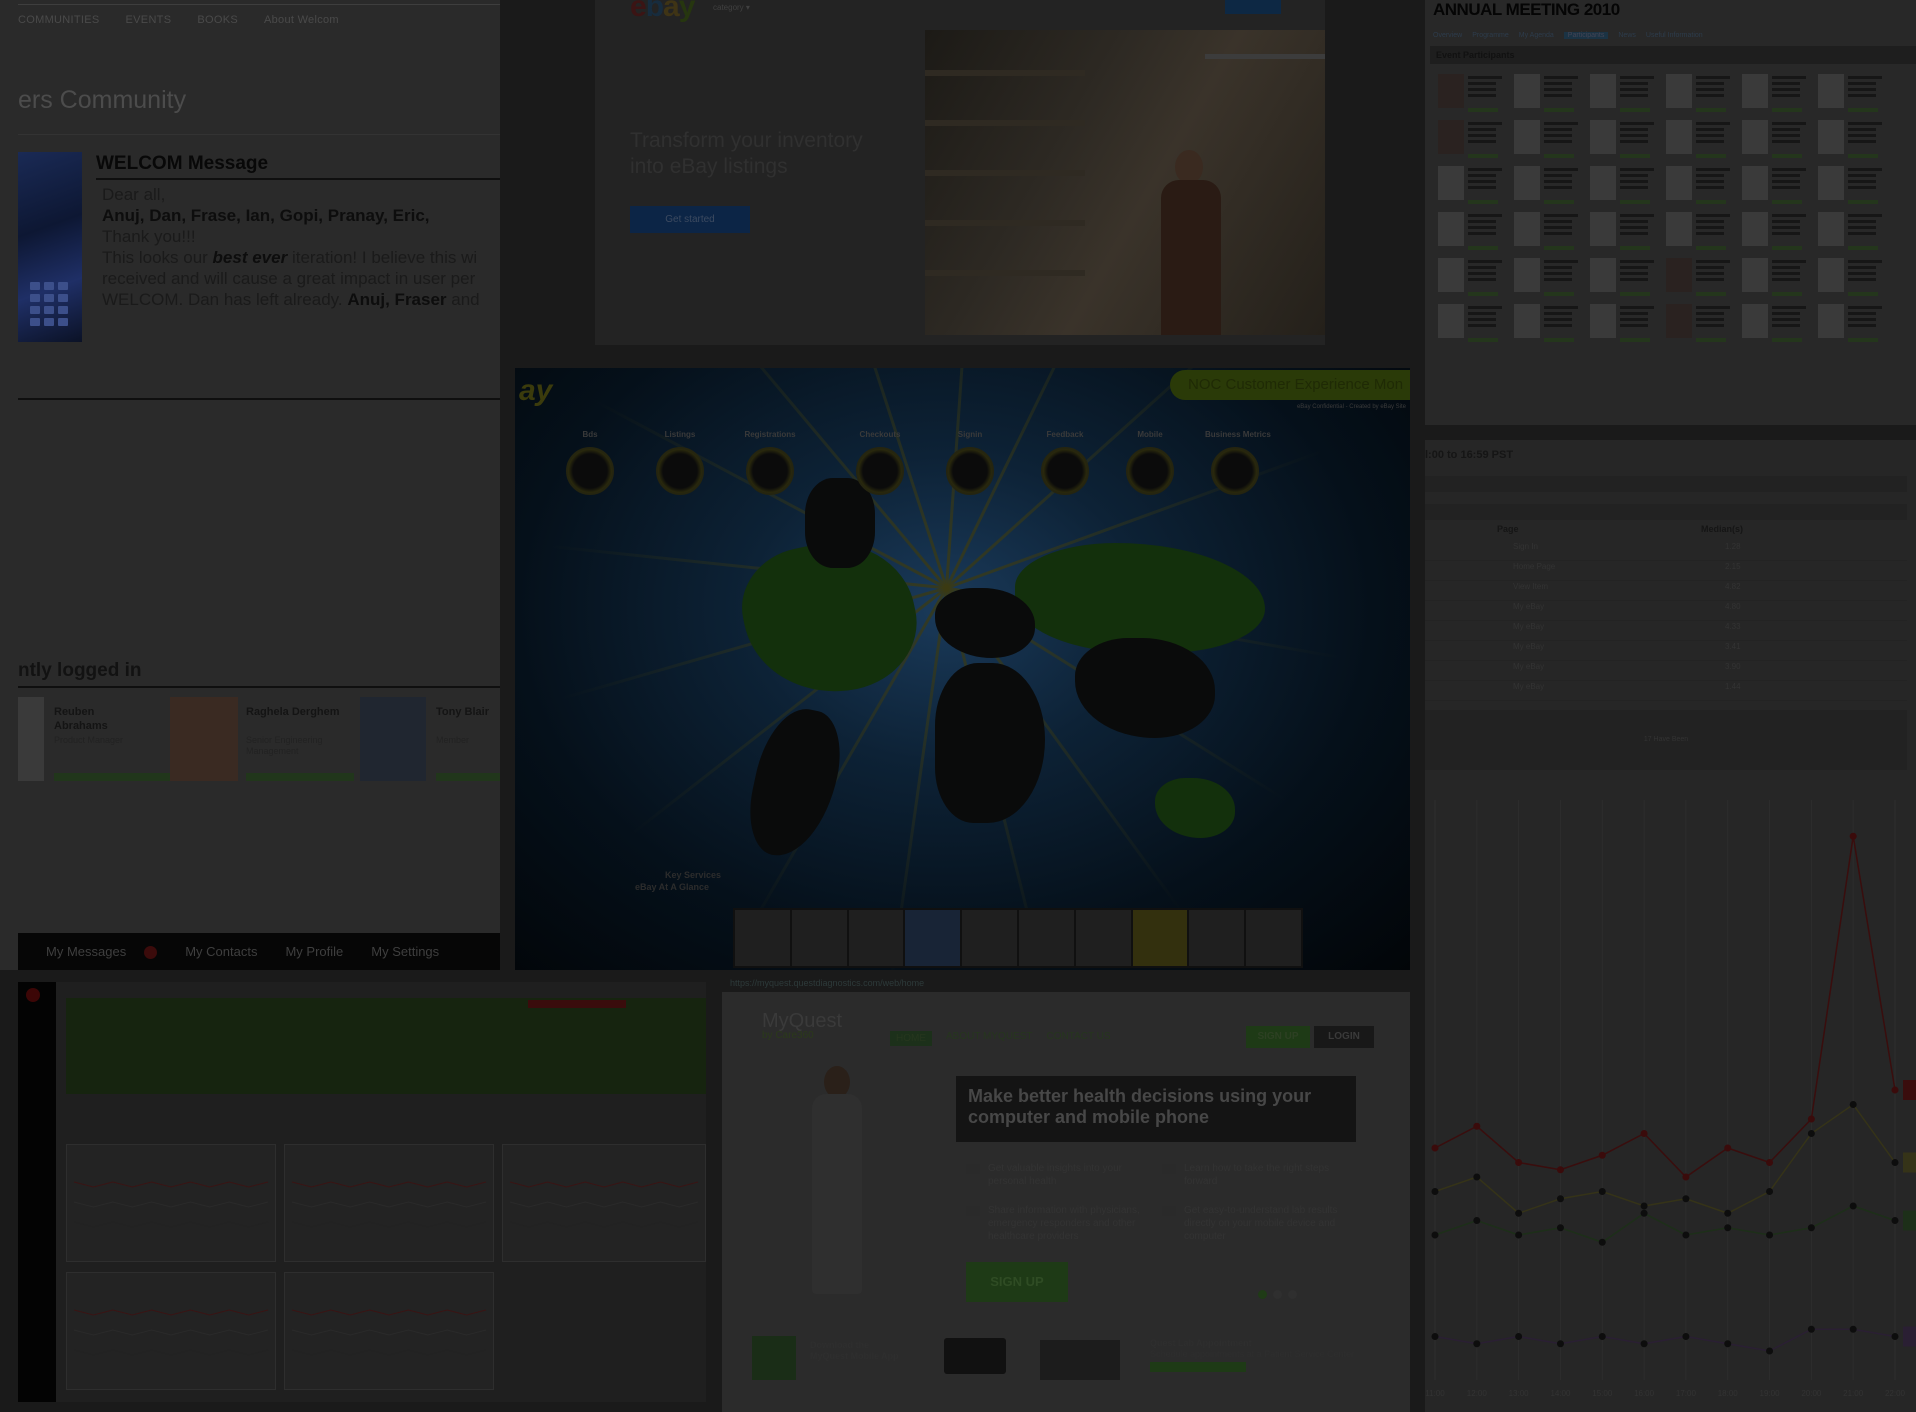 The image size is (1916, 1412). I want to click on tab-participants: Participants, so click(1586, 35).